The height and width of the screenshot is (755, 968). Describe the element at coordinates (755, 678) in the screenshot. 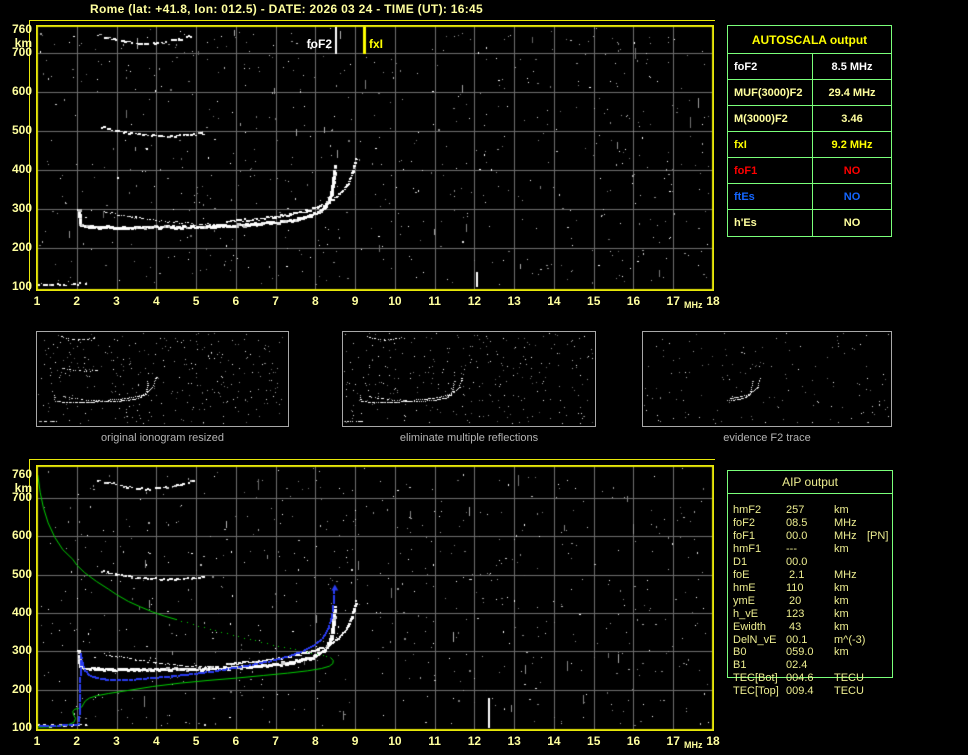

I see `aip-label: TEC[Bot]` at that location.